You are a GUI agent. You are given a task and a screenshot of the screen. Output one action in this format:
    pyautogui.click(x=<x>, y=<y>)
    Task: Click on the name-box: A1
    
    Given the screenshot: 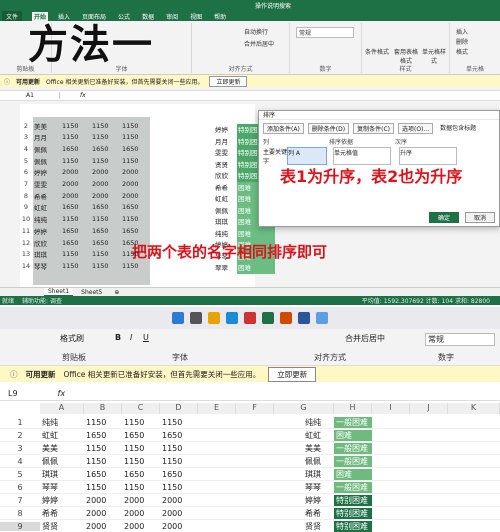 What is the action you would take?
    pyautogui.click(x=30, y=95)
    